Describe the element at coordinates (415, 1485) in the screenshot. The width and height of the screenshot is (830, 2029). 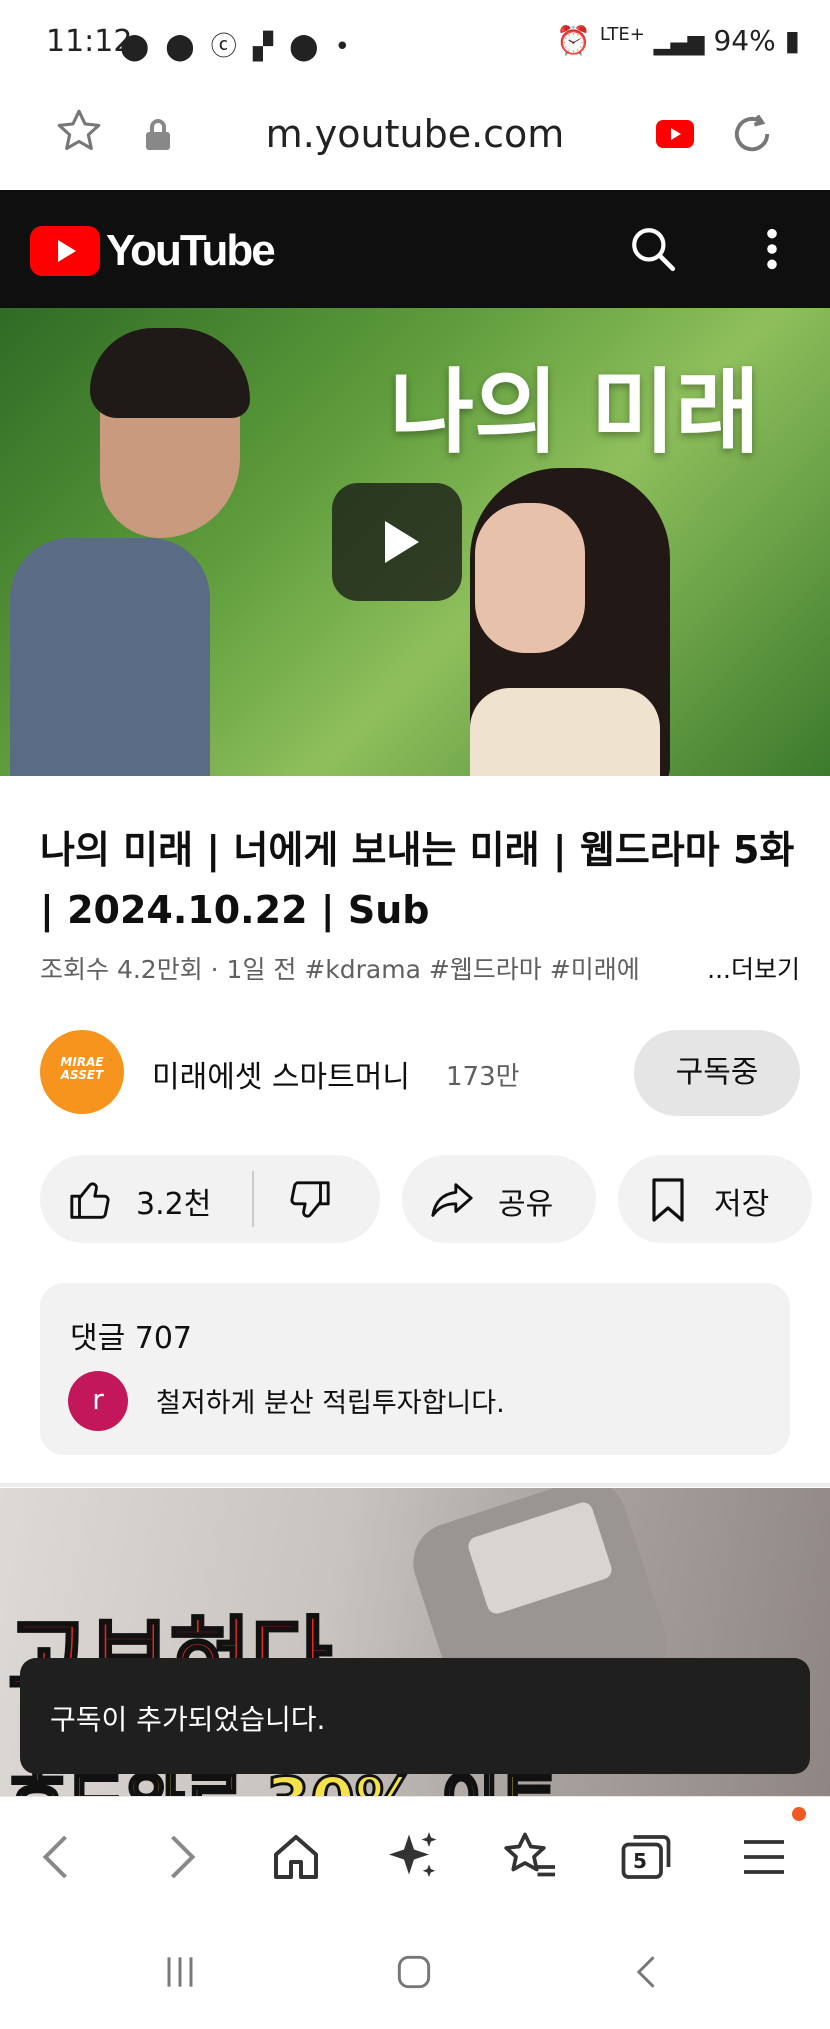
I see `section-divider` at that location.